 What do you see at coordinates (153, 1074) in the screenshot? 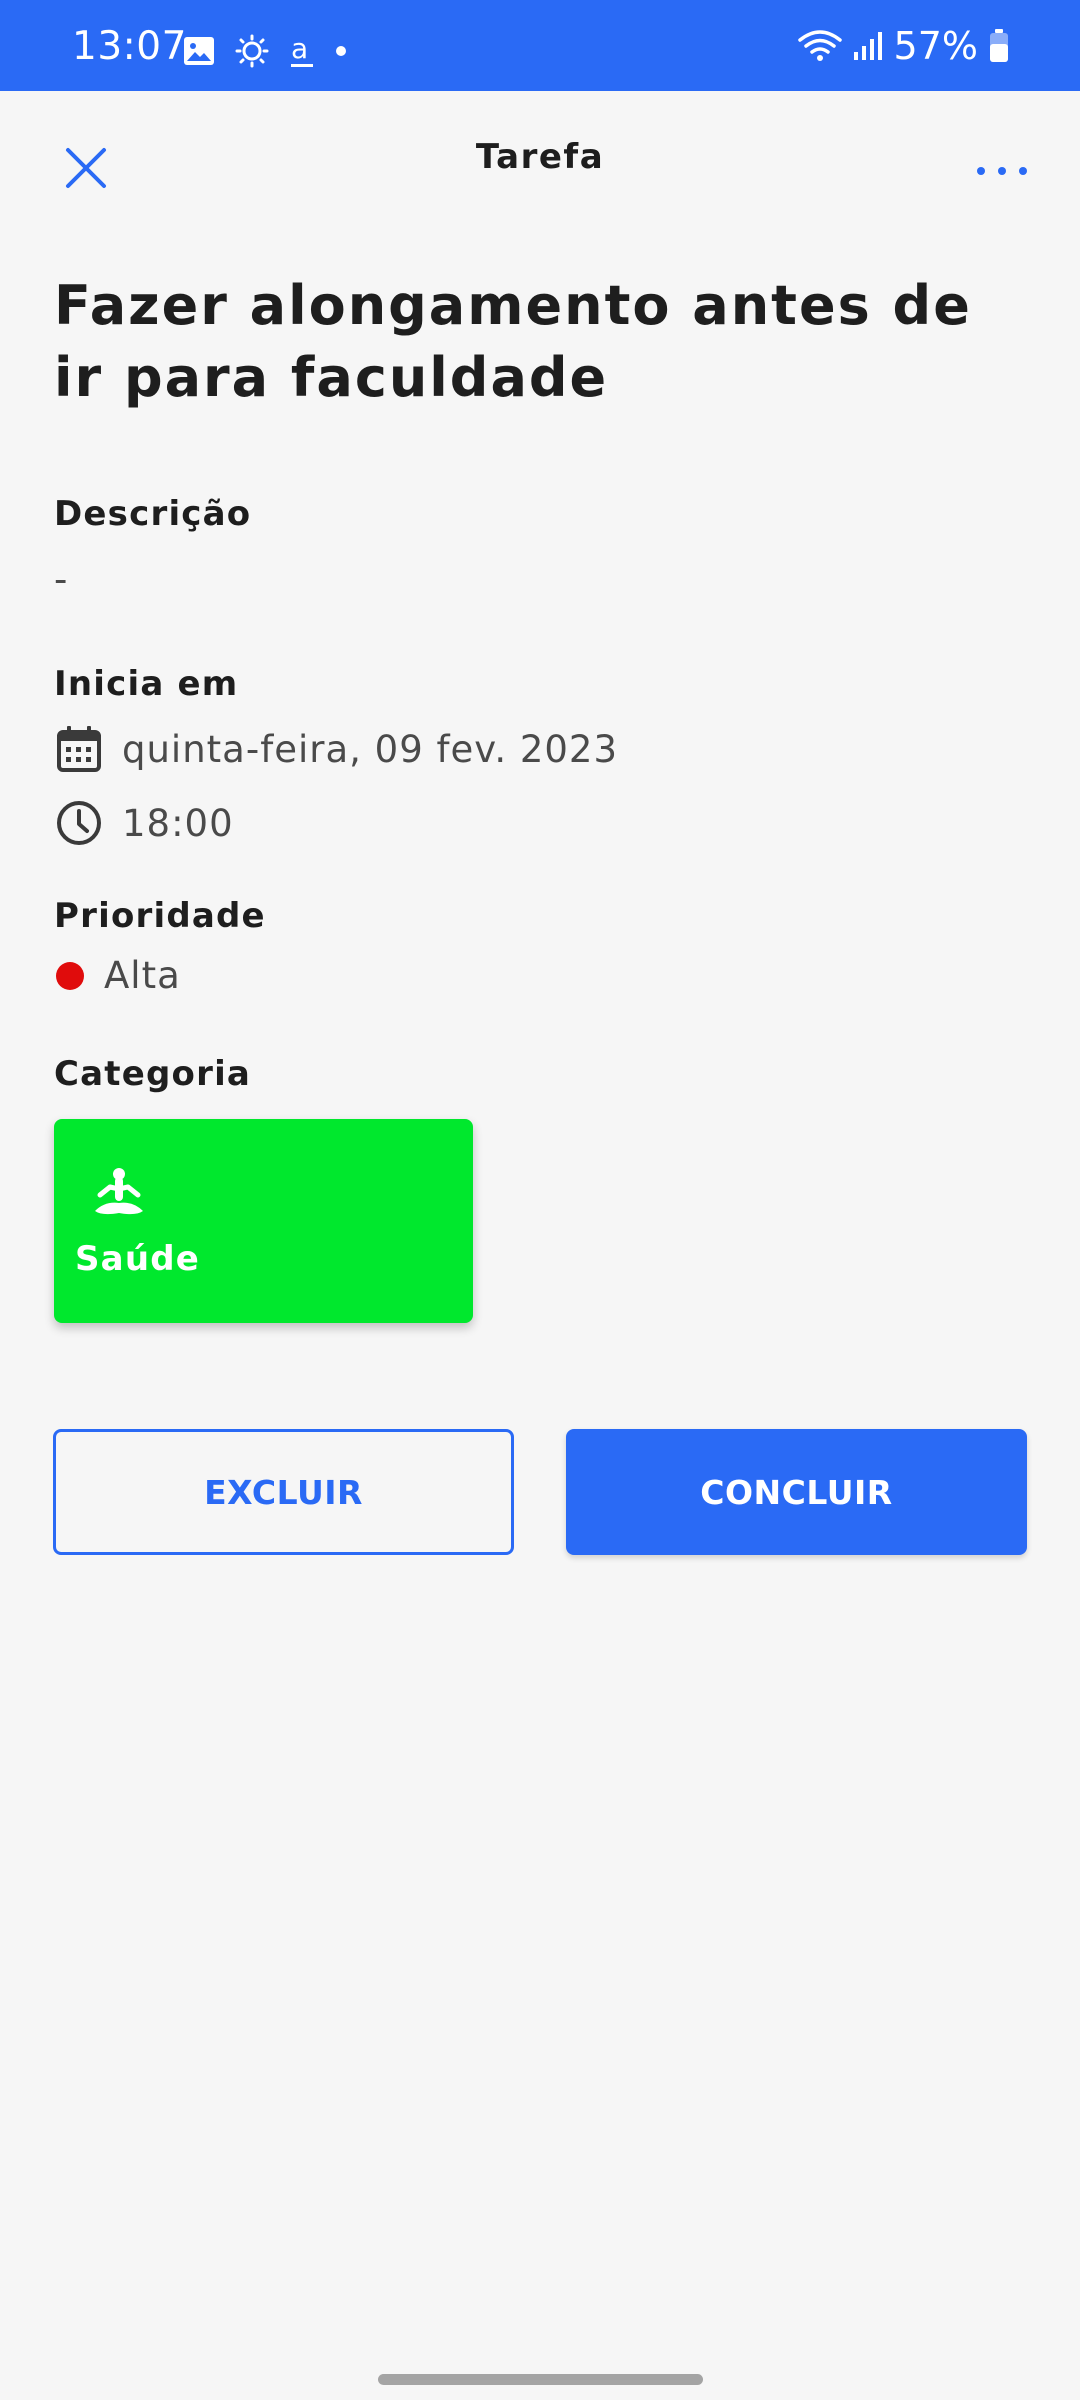
I see `category-label: Categoria` at bounding box center [153, 1074].